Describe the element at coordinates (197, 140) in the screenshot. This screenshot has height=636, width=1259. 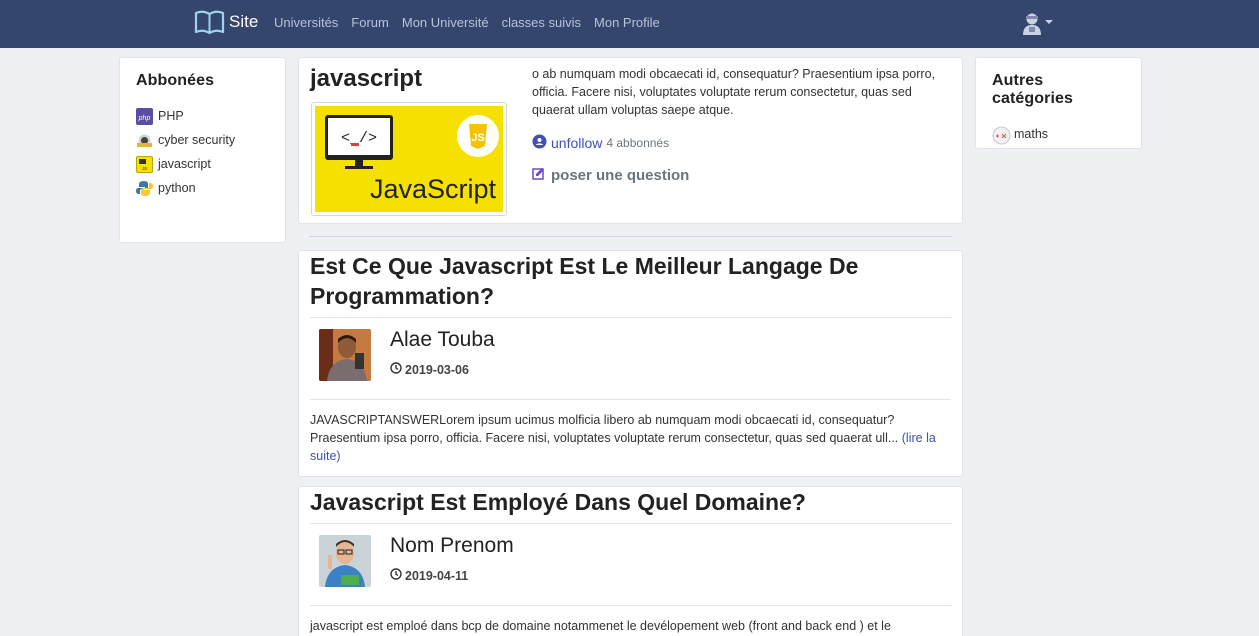
I see `sidebar-item-label: cyber security` at that location.